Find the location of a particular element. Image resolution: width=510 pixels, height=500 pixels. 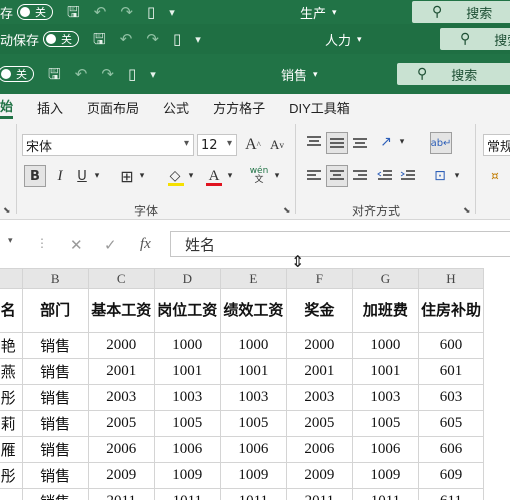

insert-function-icon: fx is located at coordinates (145, 244).